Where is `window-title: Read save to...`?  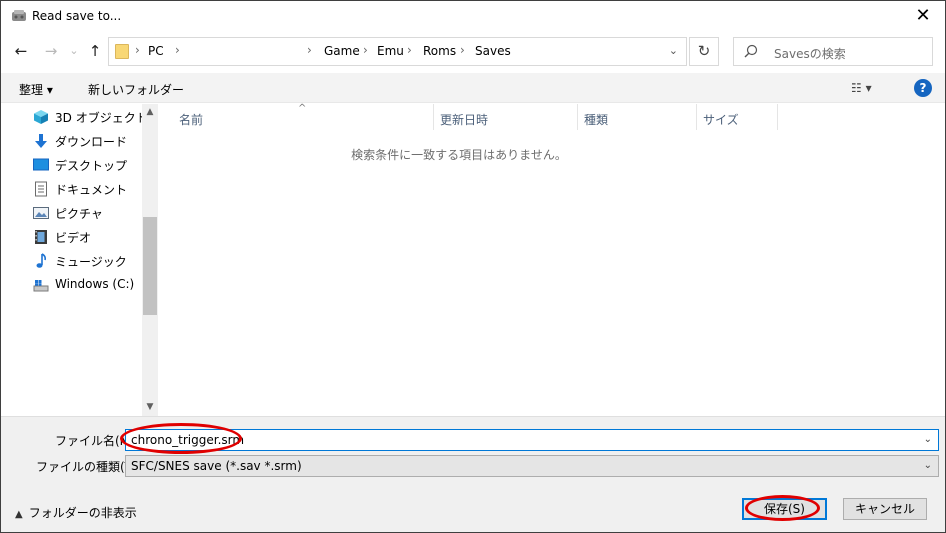 window-title: Read save to... is located at coordinates (77, 16).